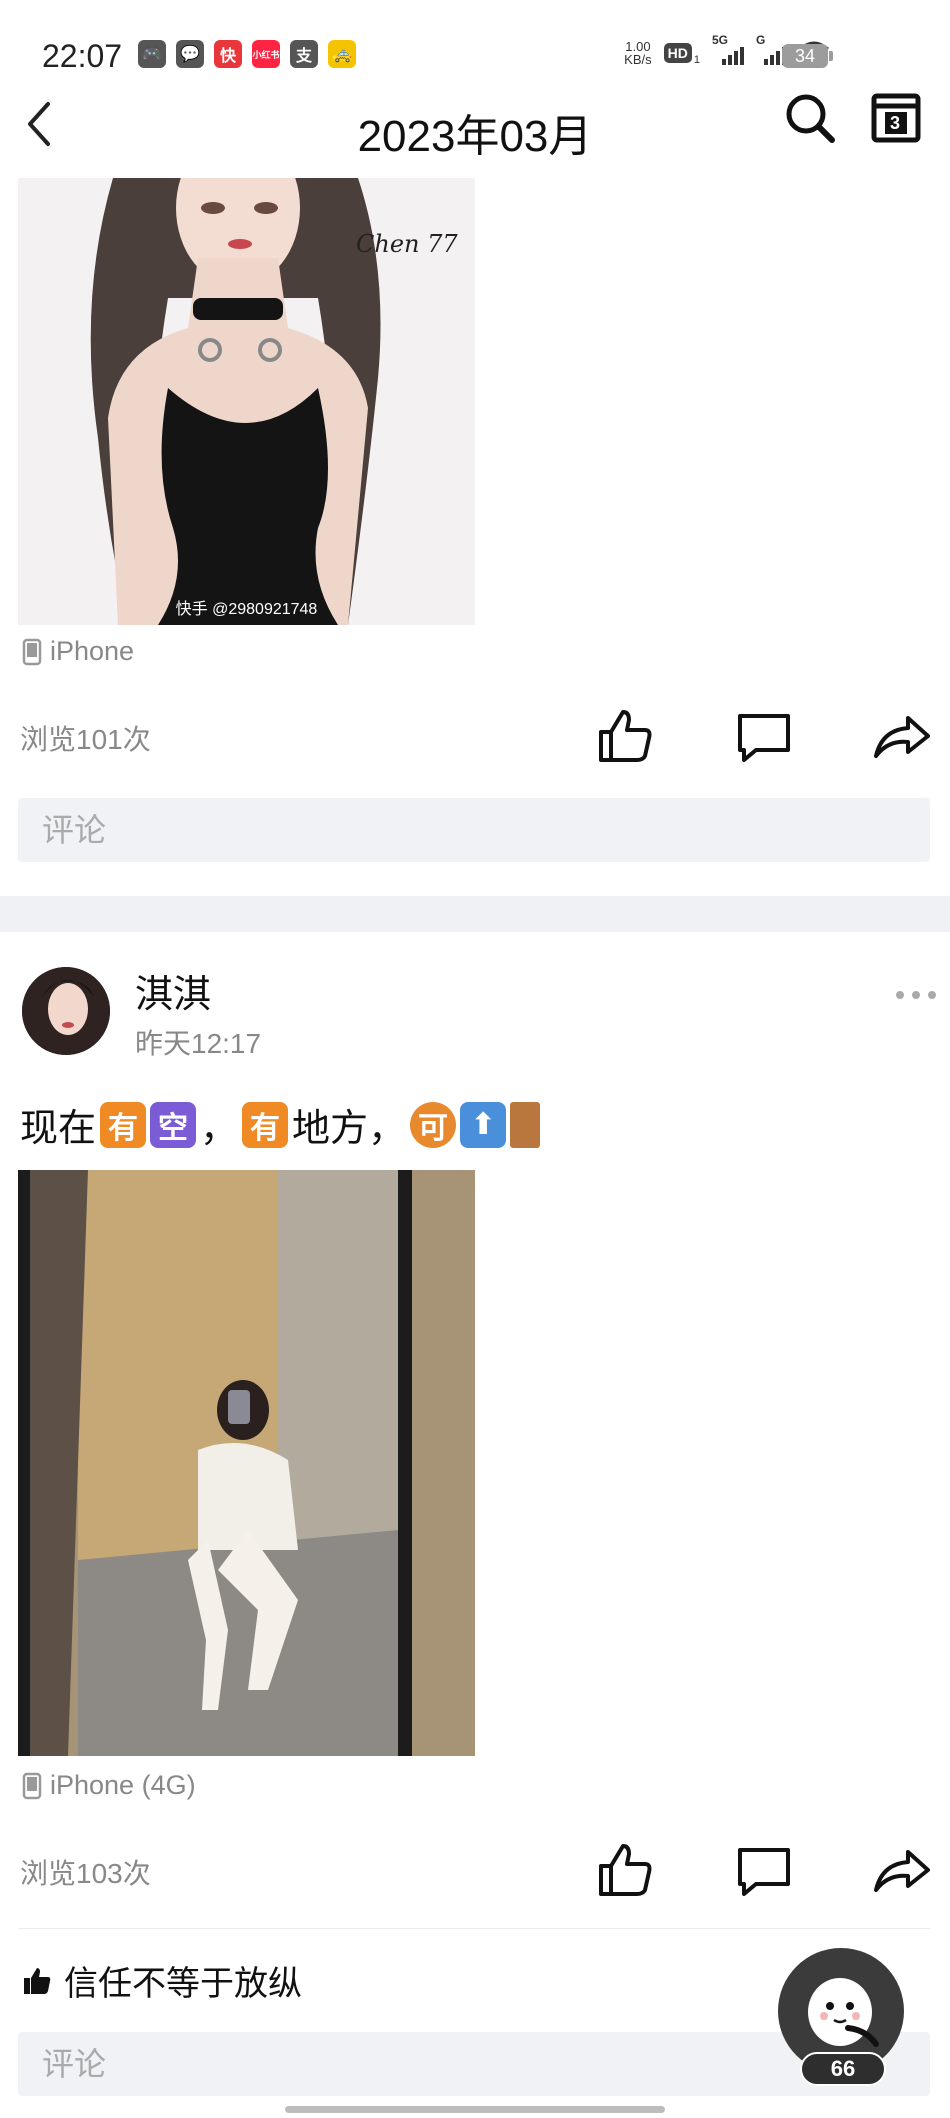 This screenshot has height=2118, width=950. I want to click on post-2-time: 昨天12:17, so click(198, 1043).